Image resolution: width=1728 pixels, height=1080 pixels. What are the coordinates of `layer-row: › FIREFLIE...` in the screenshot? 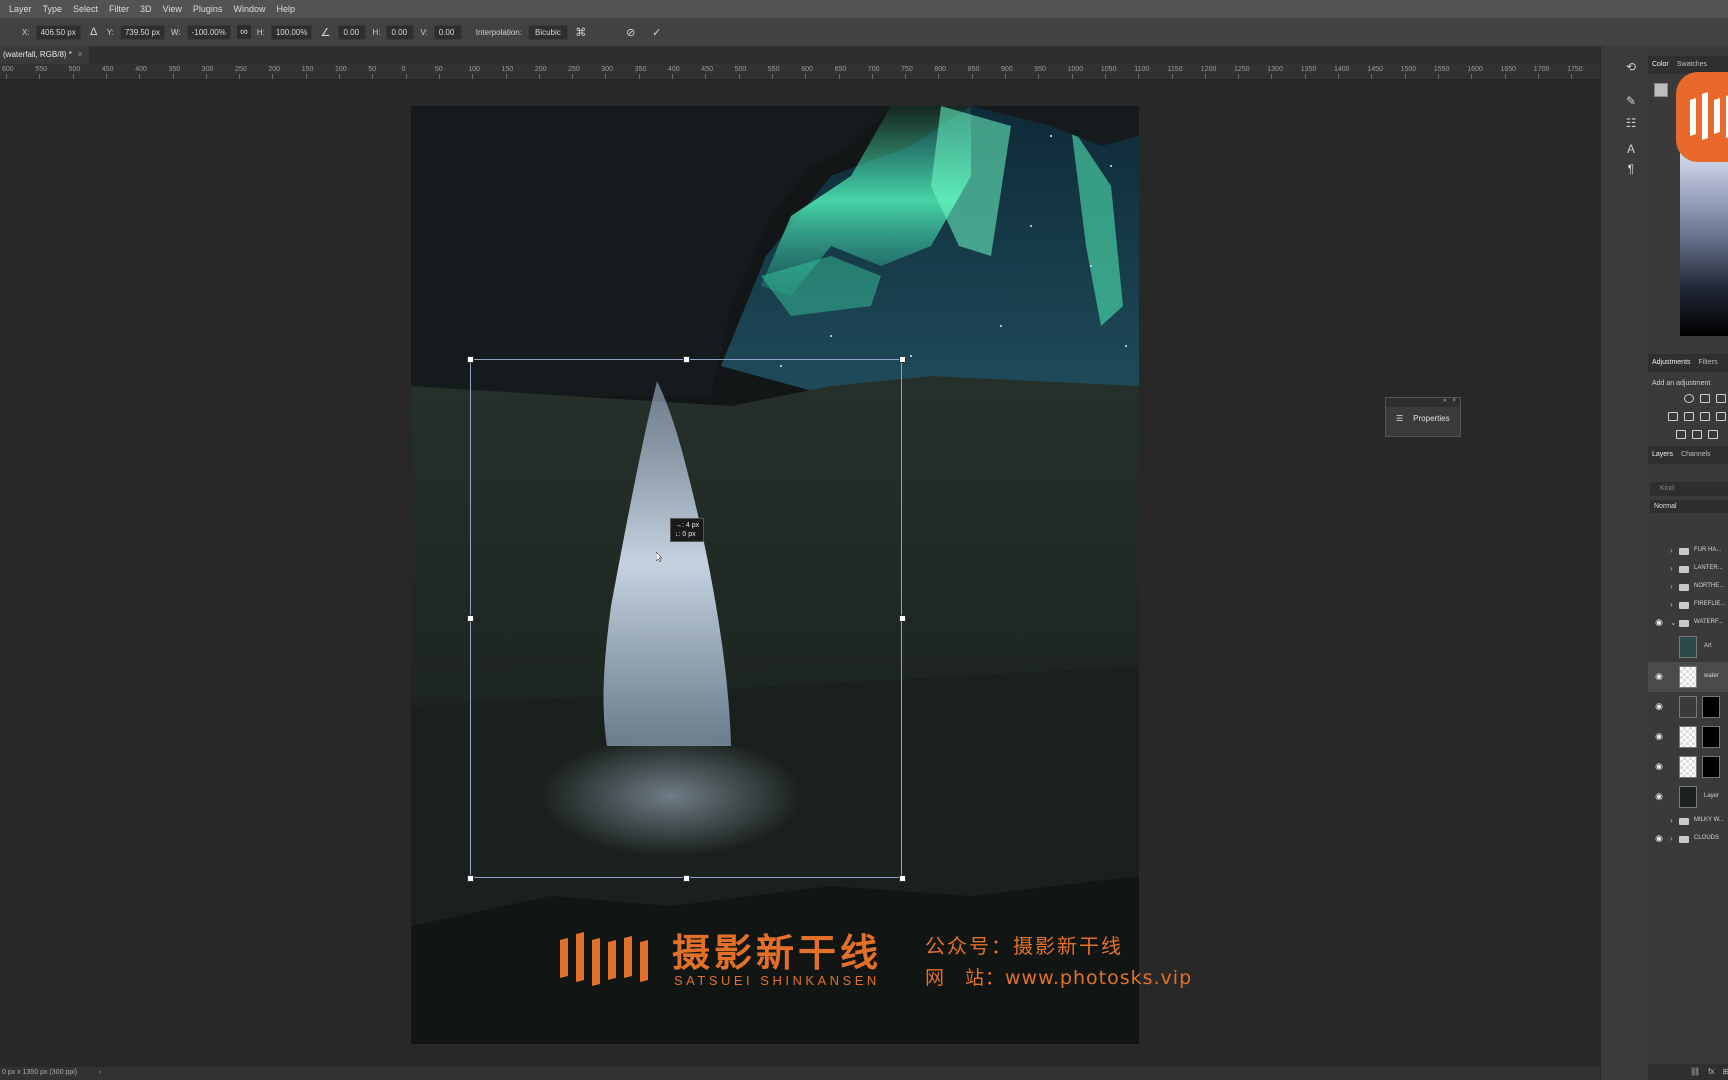 It's located at (1688, 605).